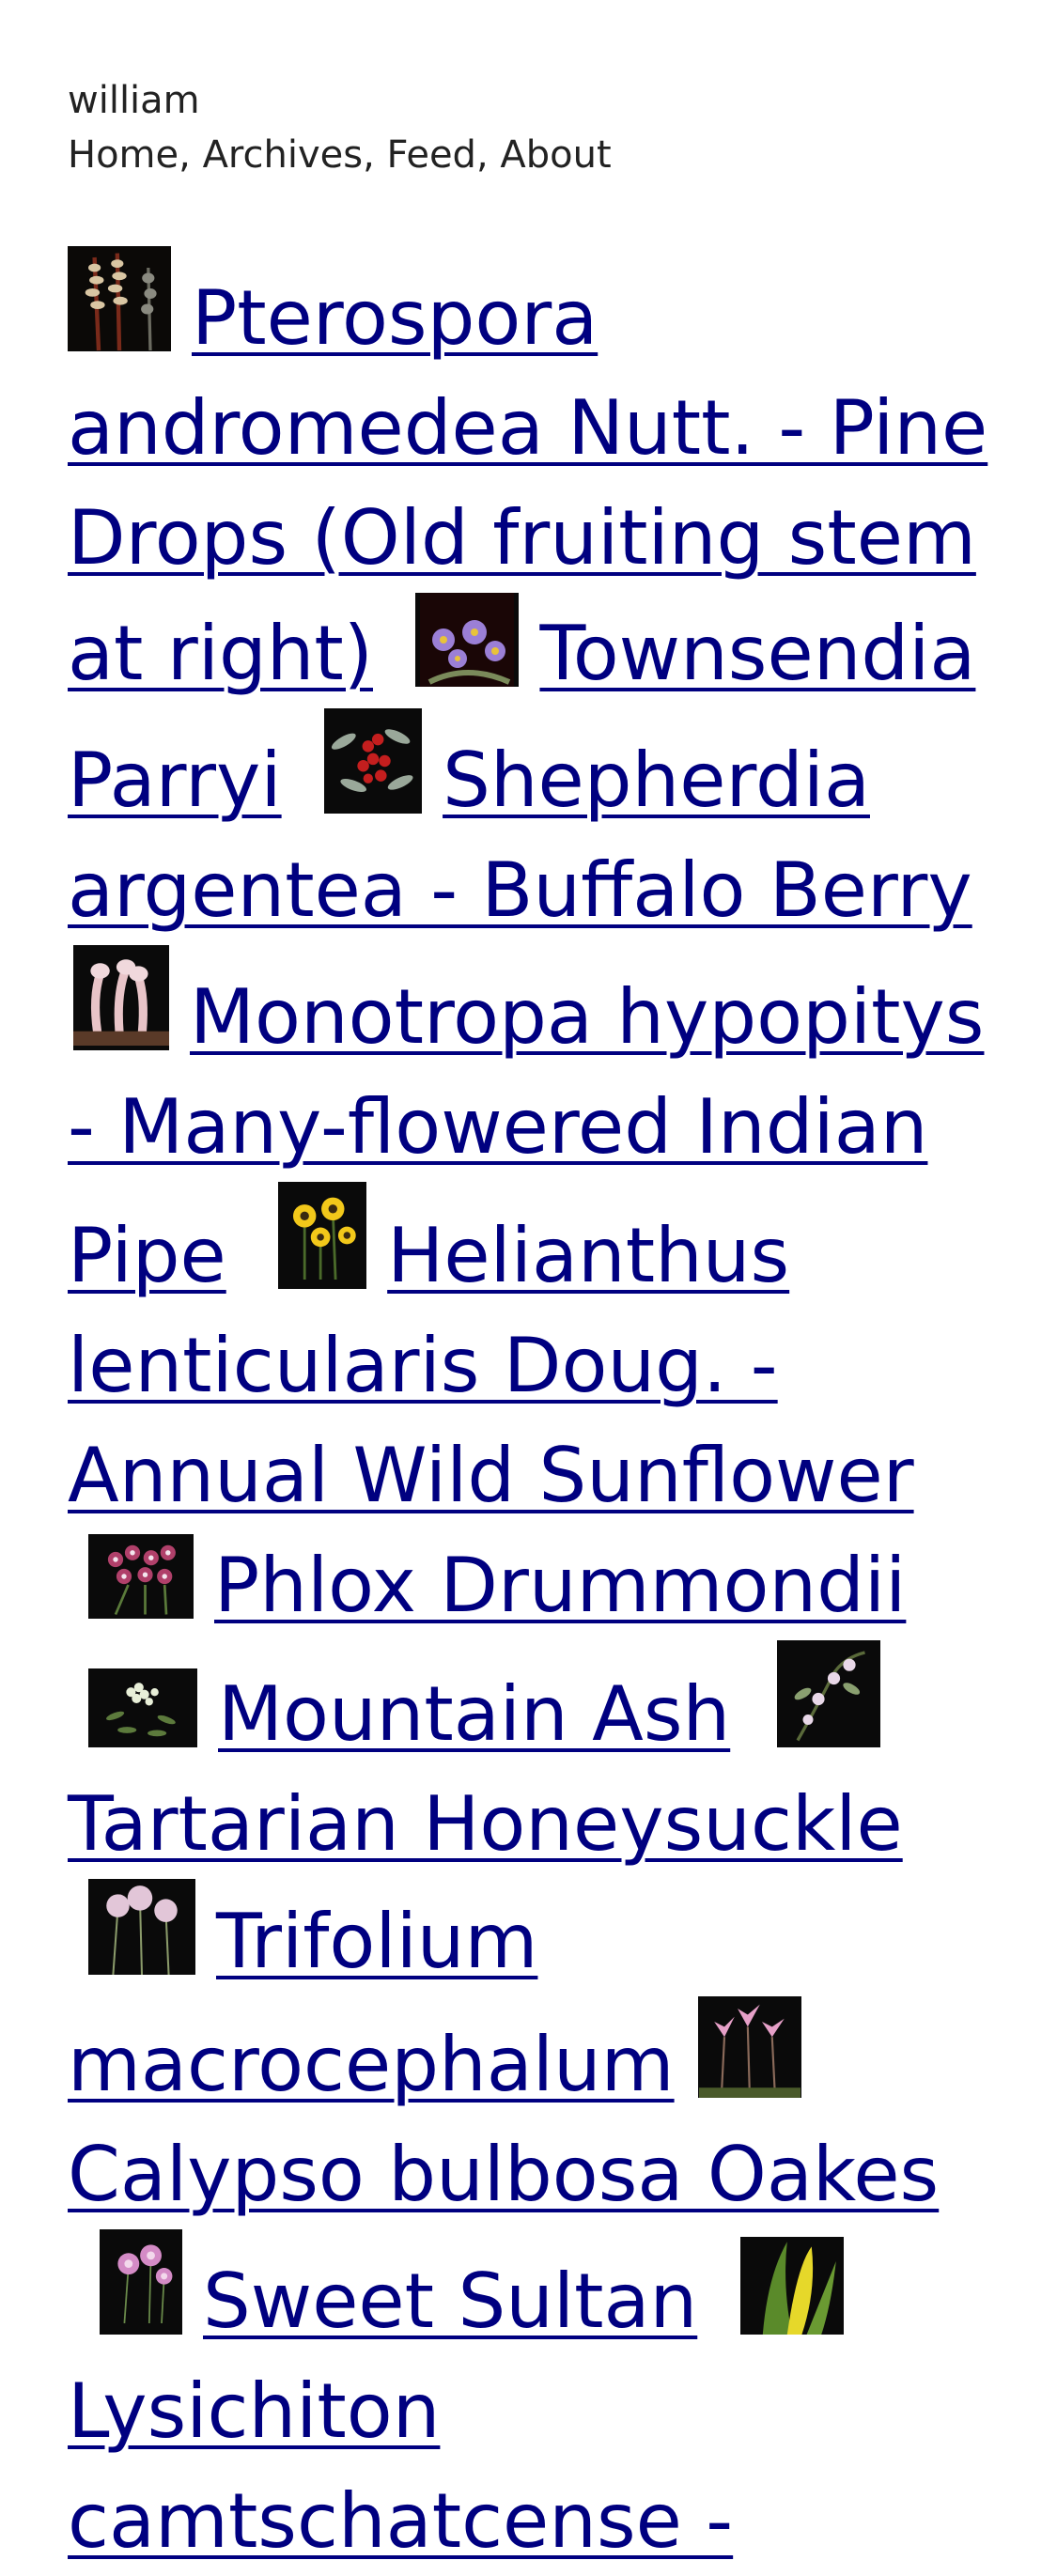 The image size is (1057, 2576). I want to click on sunflower-thumbnail-icon, so click(322, 1235).